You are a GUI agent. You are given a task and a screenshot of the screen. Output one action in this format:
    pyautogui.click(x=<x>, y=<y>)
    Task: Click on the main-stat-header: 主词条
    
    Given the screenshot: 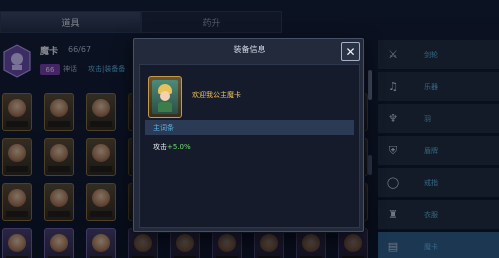 What is the action you would take?
    pyautogui.click(x=249, y=127)
    